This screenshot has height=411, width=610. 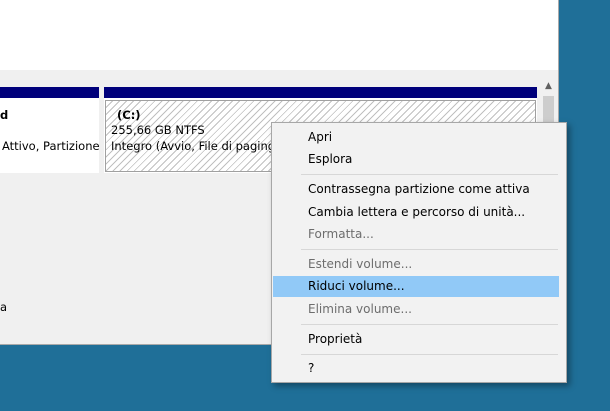 I want to click on menu-item-properties: Proprietà, so click(x=416, y=339).